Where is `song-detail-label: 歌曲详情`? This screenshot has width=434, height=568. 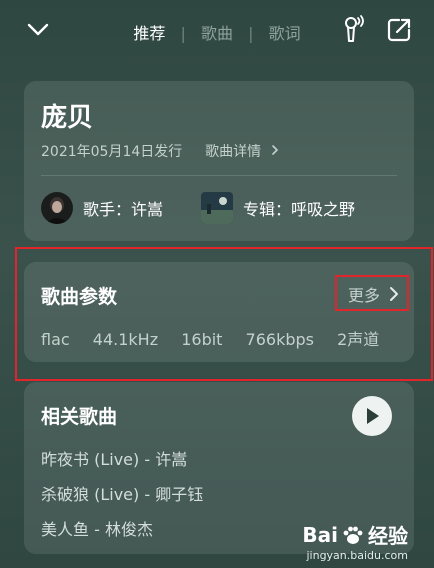
song-detail-label: 歌曲详情 is located at coordinates (233, 152).